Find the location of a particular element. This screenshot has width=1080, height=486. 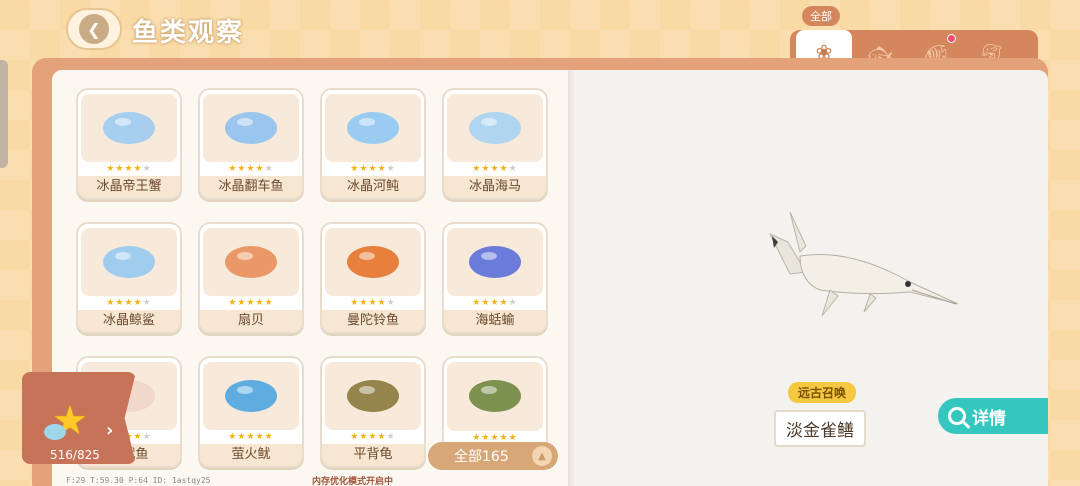

detail-button: 详情 is located at coordinates (993, 416).